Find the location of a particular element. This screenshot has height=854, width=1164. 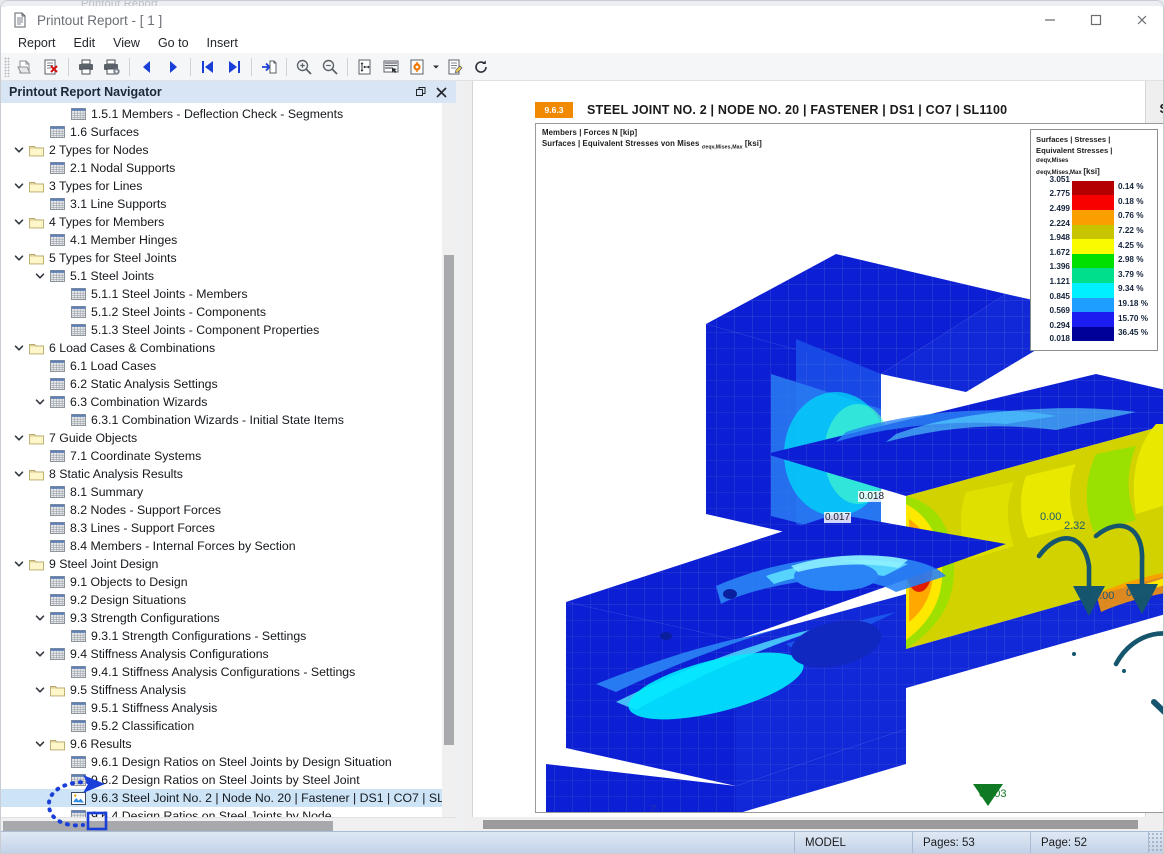

menu-edit: Edit is located at coordinates (85, 43).